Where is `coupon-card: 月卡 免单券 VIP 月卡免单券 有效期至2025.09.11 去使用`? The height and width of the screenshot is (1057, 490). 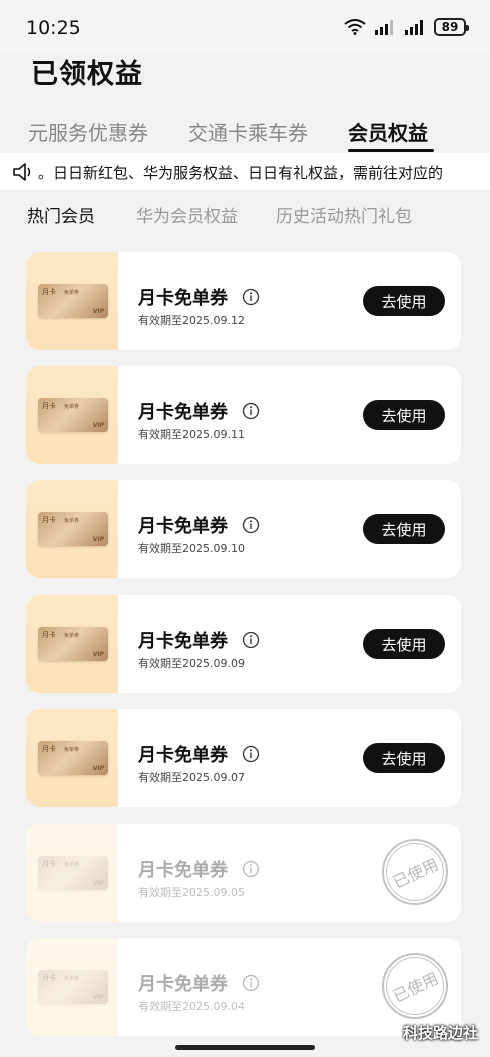 coupon-card: 月卡 免单券 VIP 月卡免单券 有效期至2025.09.11 去使用 is located at coordinates (243, 415).